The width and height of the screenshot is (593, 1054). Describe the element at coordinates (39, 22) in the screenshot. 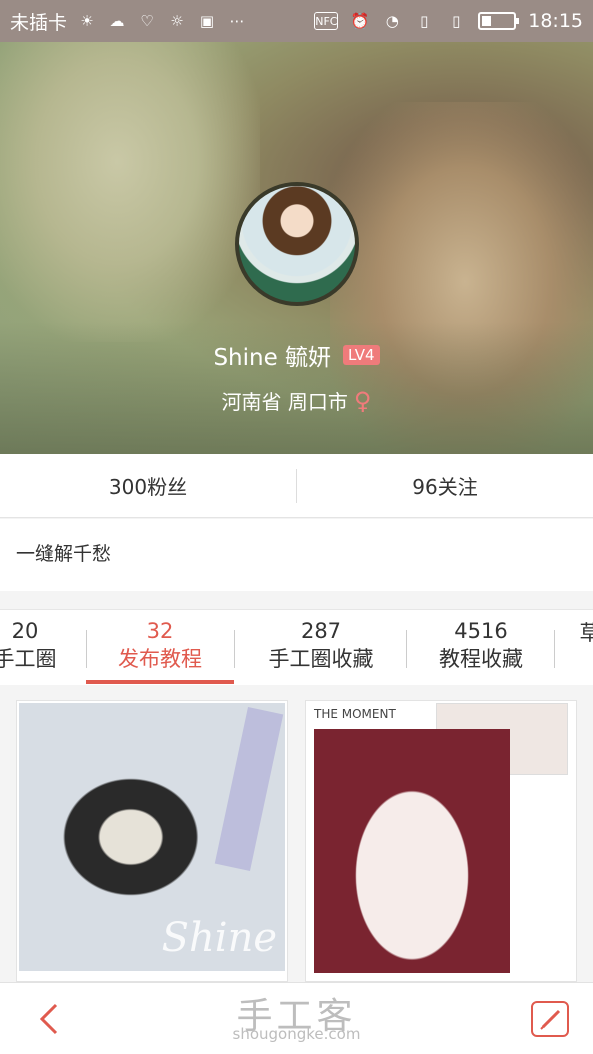

I see `carrier-label: 未插卡` at that location.